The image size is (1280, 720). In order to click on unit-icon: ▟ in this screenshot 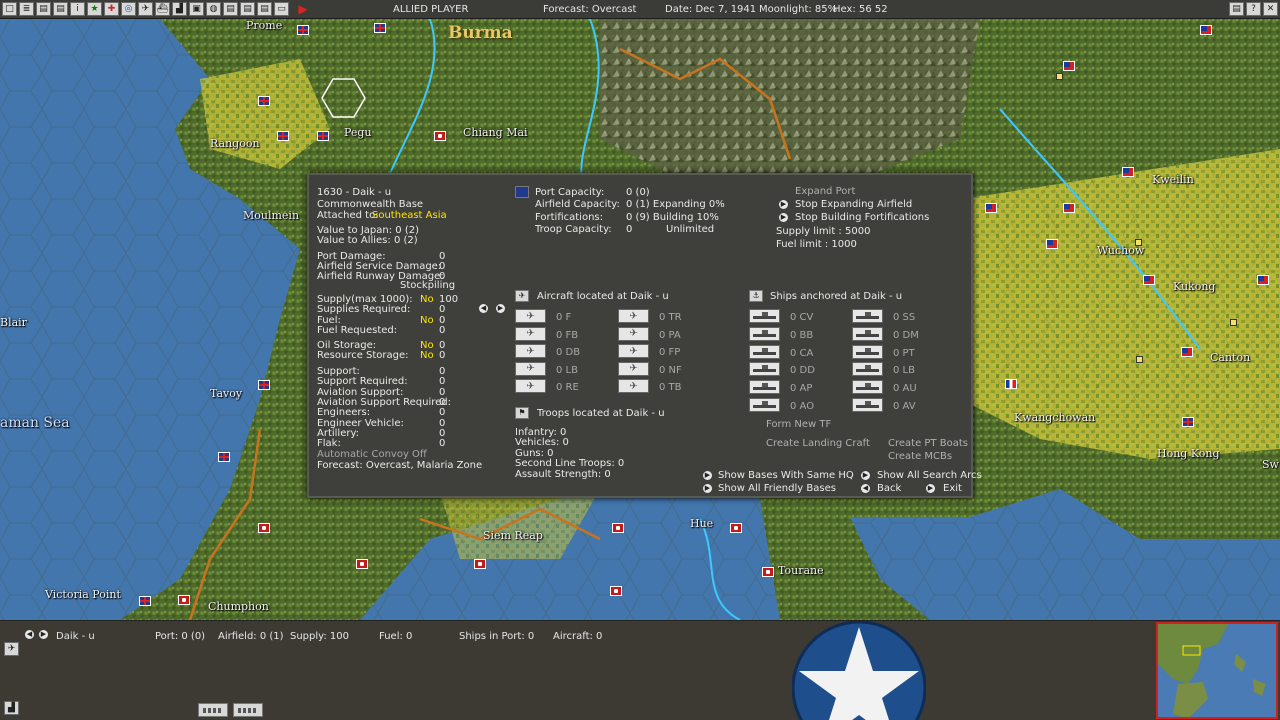, I will do `click(179, 9)`.